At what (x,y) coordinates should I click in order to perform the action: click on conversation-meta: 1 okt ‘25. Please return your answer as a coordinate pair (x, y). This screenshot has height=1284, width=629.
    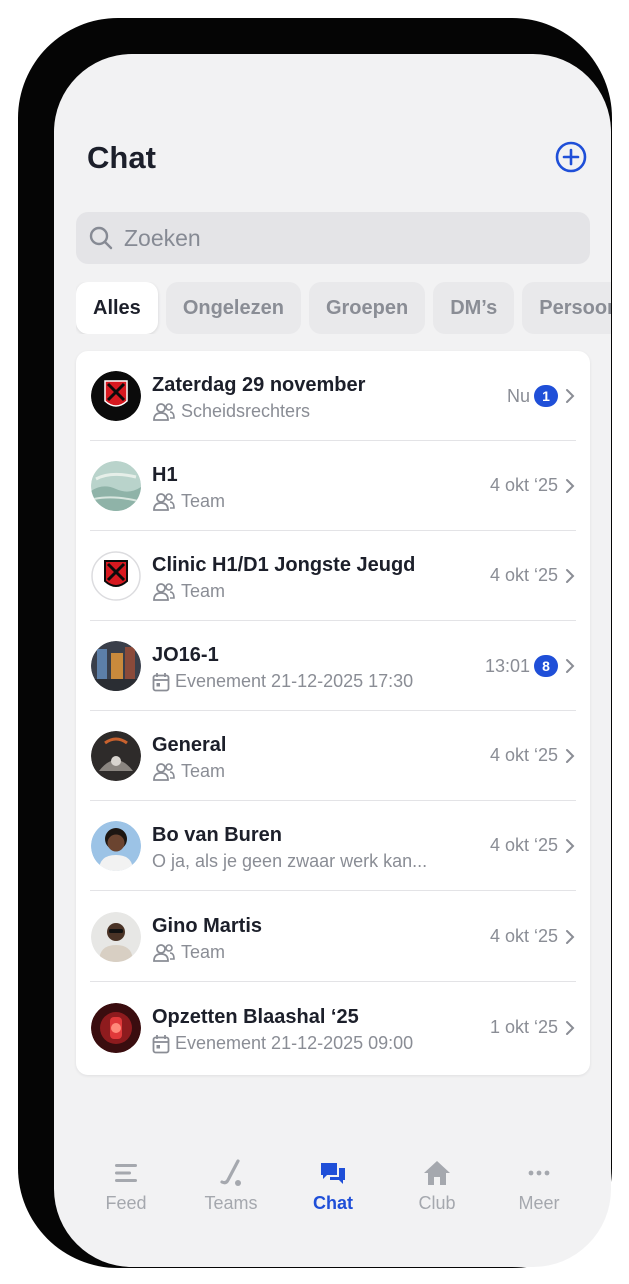
    Looking at the image, I should click on (533, 1027).